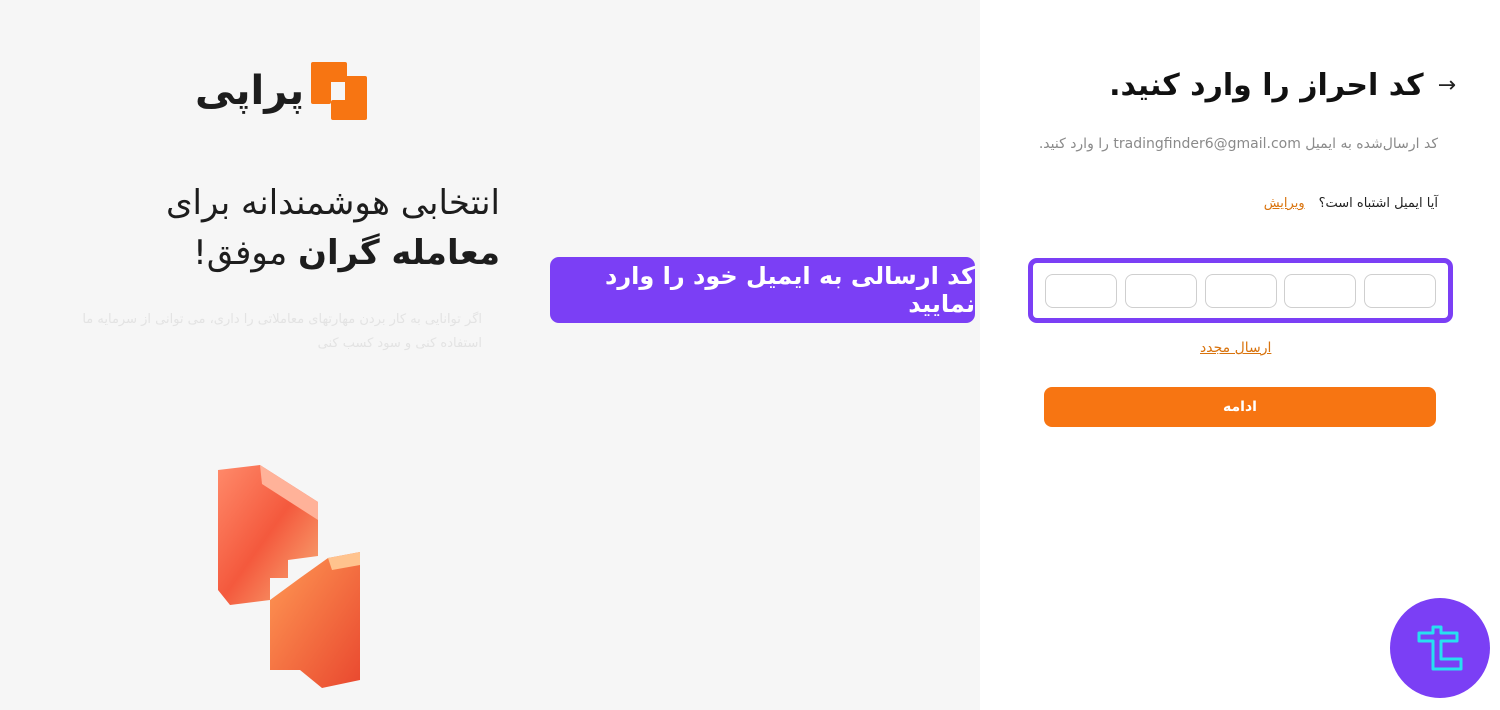 Image resolution: width=1500 pixels, height=710 pixels. I want to click on resend-code-link: ارسال مجدد, so click(1235, 348).